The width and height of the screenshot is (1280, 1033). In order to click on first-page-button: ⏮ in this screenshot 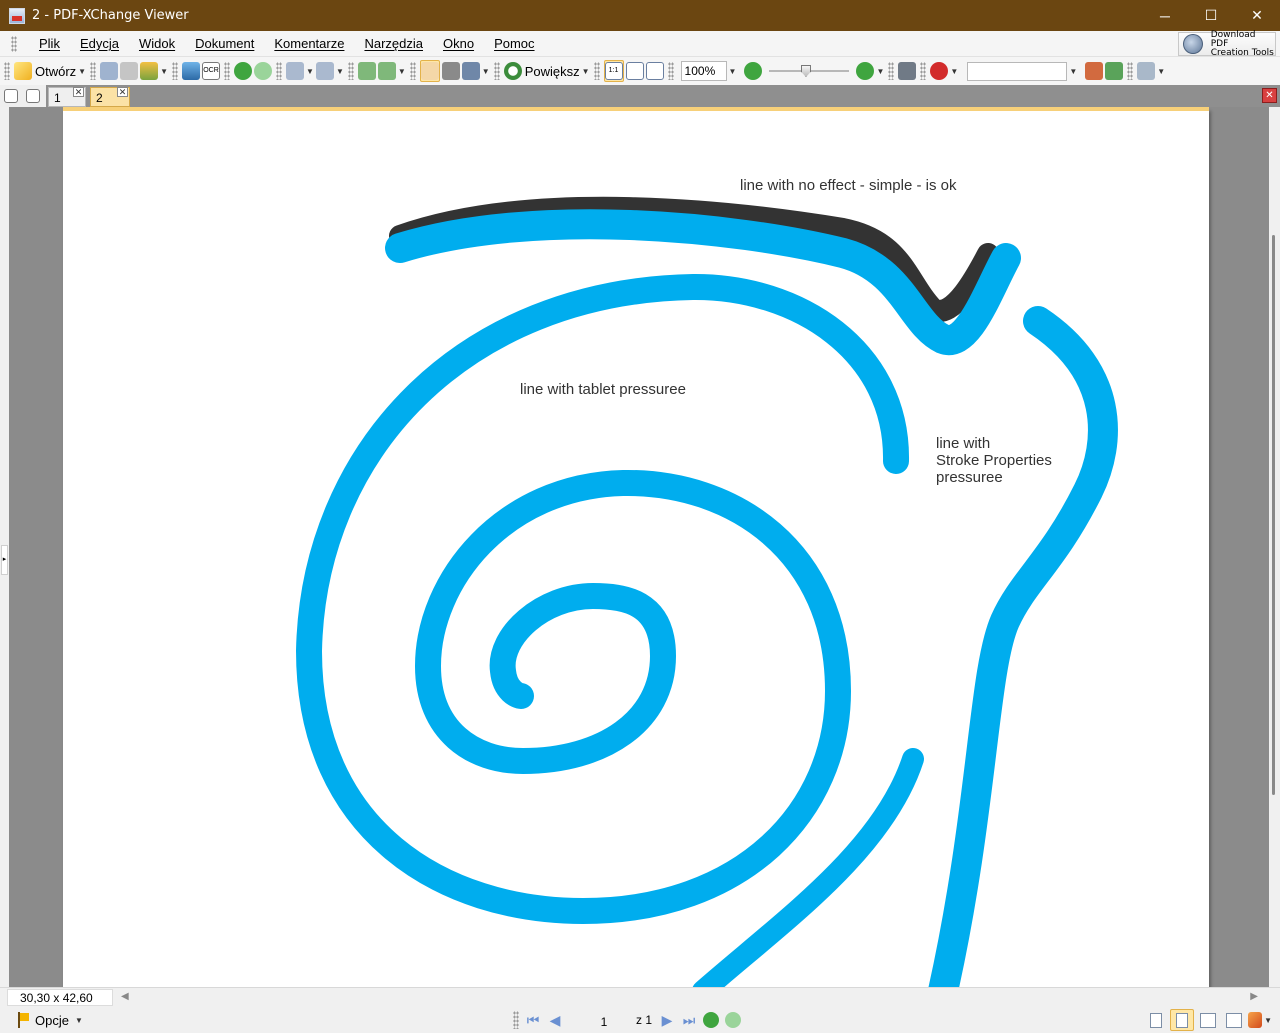, I will do `click(533, 1020)`.